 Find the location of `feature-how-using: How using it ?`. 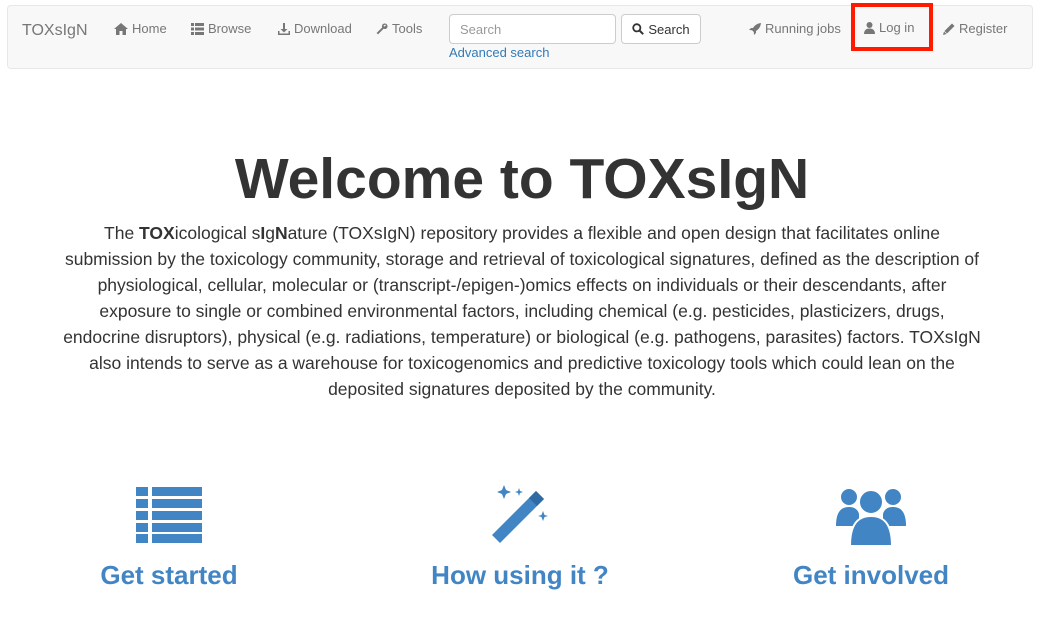

feature-how-using: How using it ? is located at coordinates (520, 535).